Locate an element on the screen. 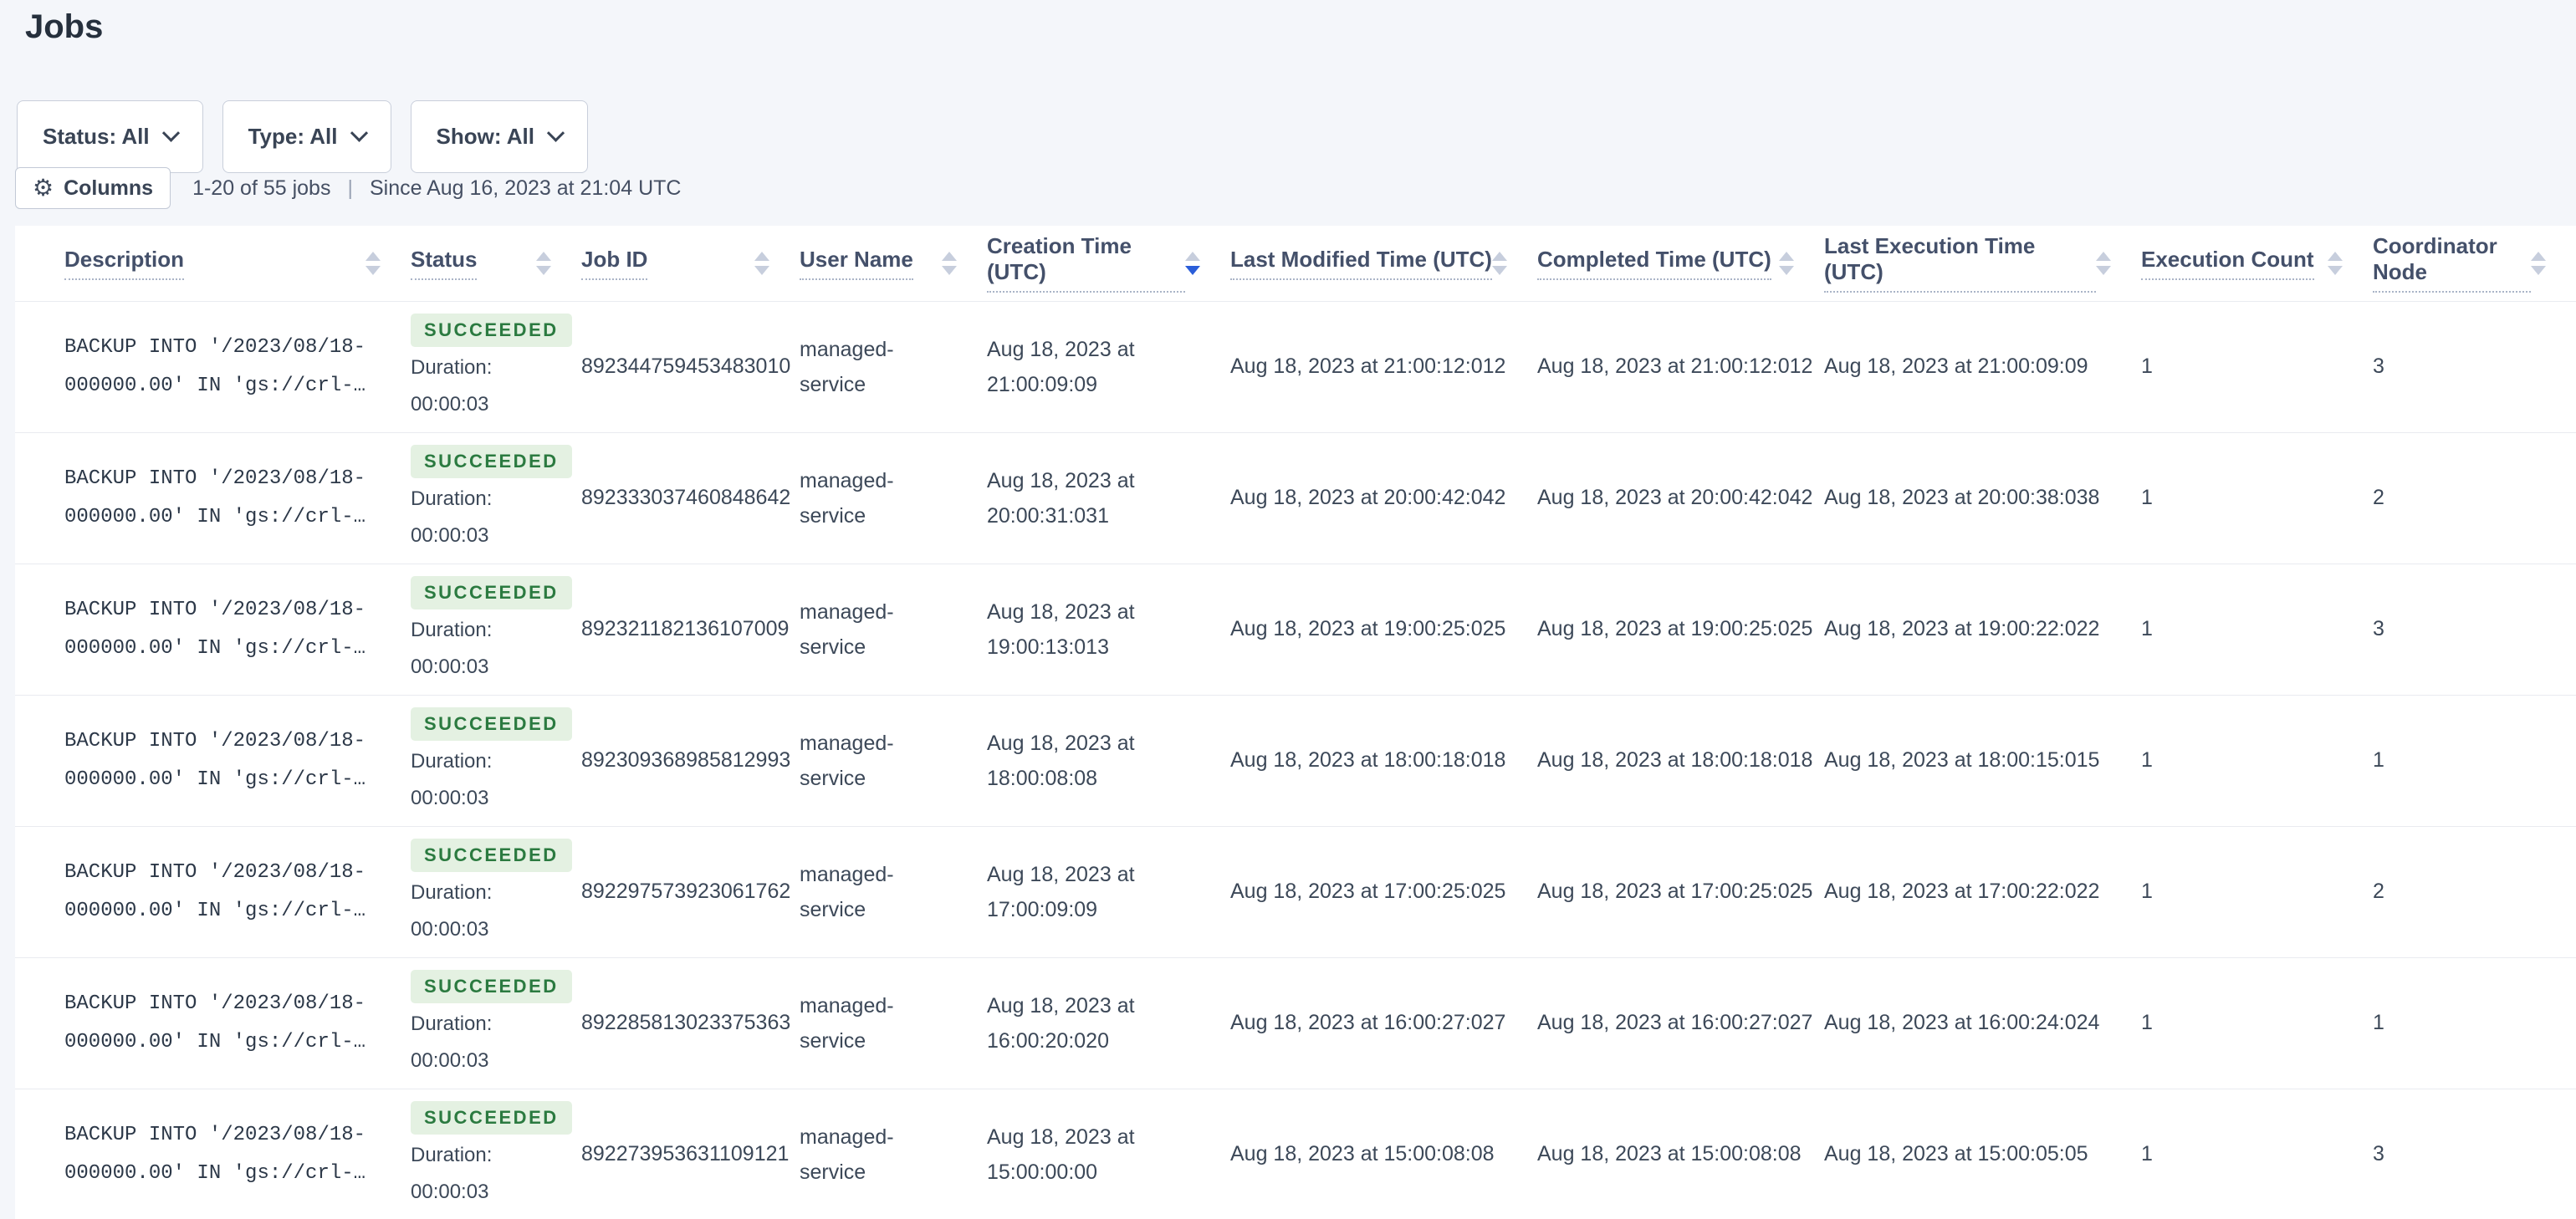  last-execution-time-cell: Aug 18, 2023 at 19:00:22:022 is located at coordinates (1982, 630).